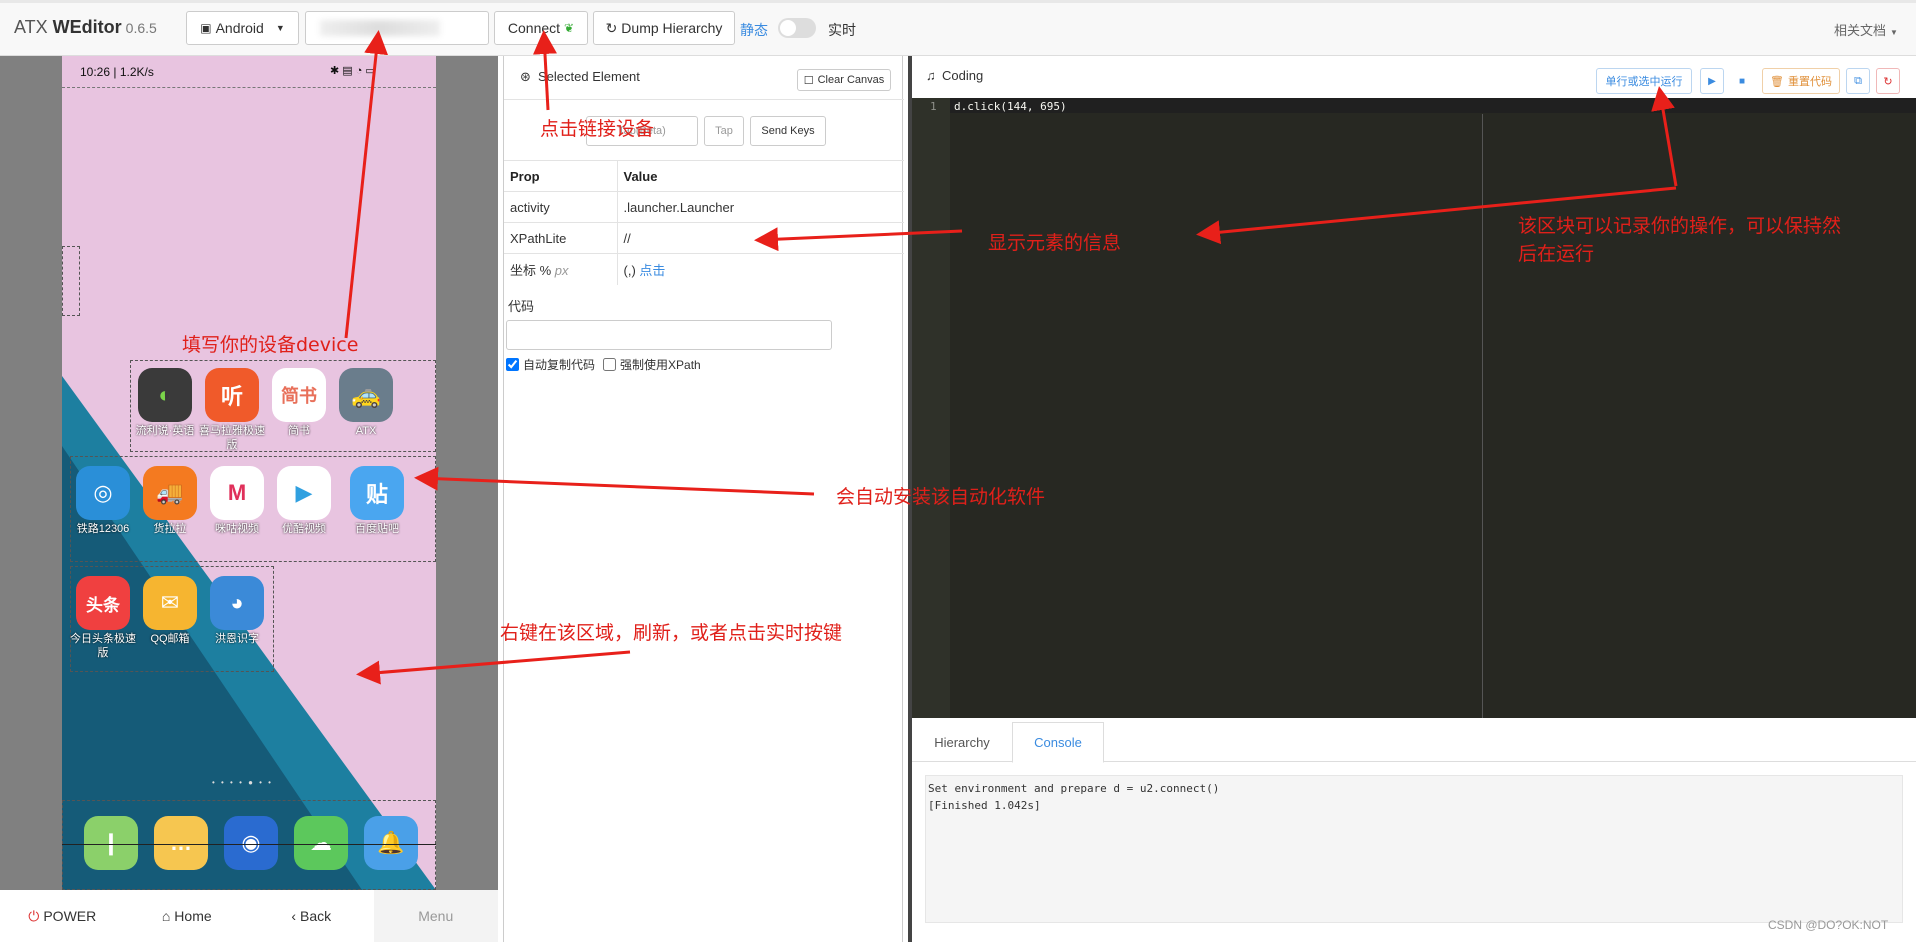 Image resolution: width=1916 pixels, height=942 pixels. Describe the element at coordinates (941, 497) in the screenshot. I see `annotation-atx: 会自动安装该自动化软件` at that location.